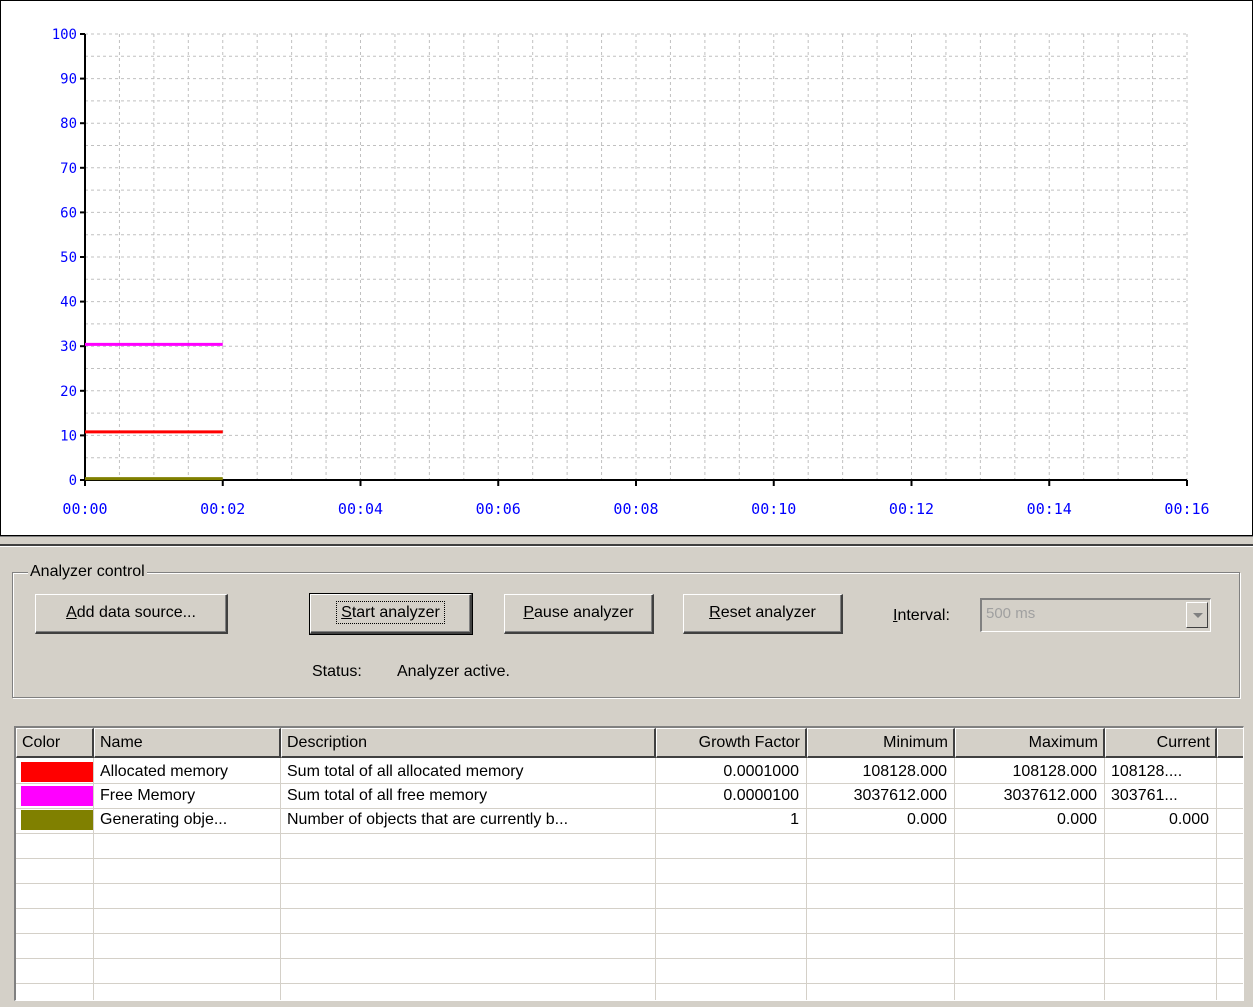  Describe the element at coordinates (731, 743) in the screenshot. I see `column-header-growth-factor: Growth Factor` at that location.